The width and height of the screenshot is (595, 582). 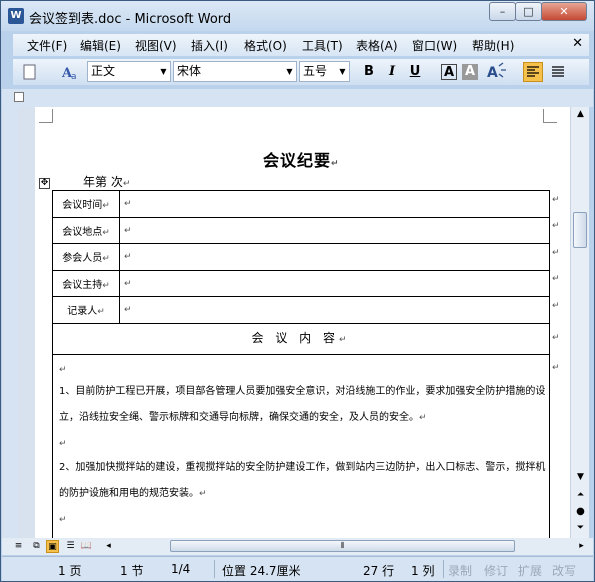 I want to click on menu-table: 表格(A), so click(x=377, y=45).